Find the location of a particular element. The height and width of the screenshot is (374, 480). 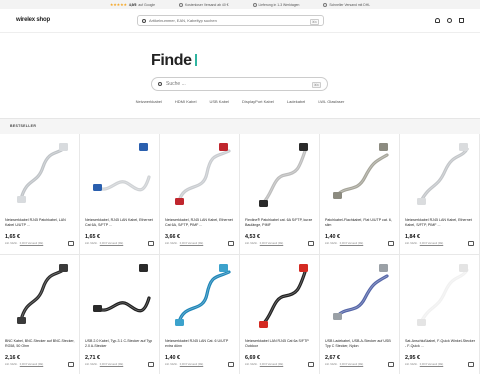

header-search-input is located at coordinates (229, 20).